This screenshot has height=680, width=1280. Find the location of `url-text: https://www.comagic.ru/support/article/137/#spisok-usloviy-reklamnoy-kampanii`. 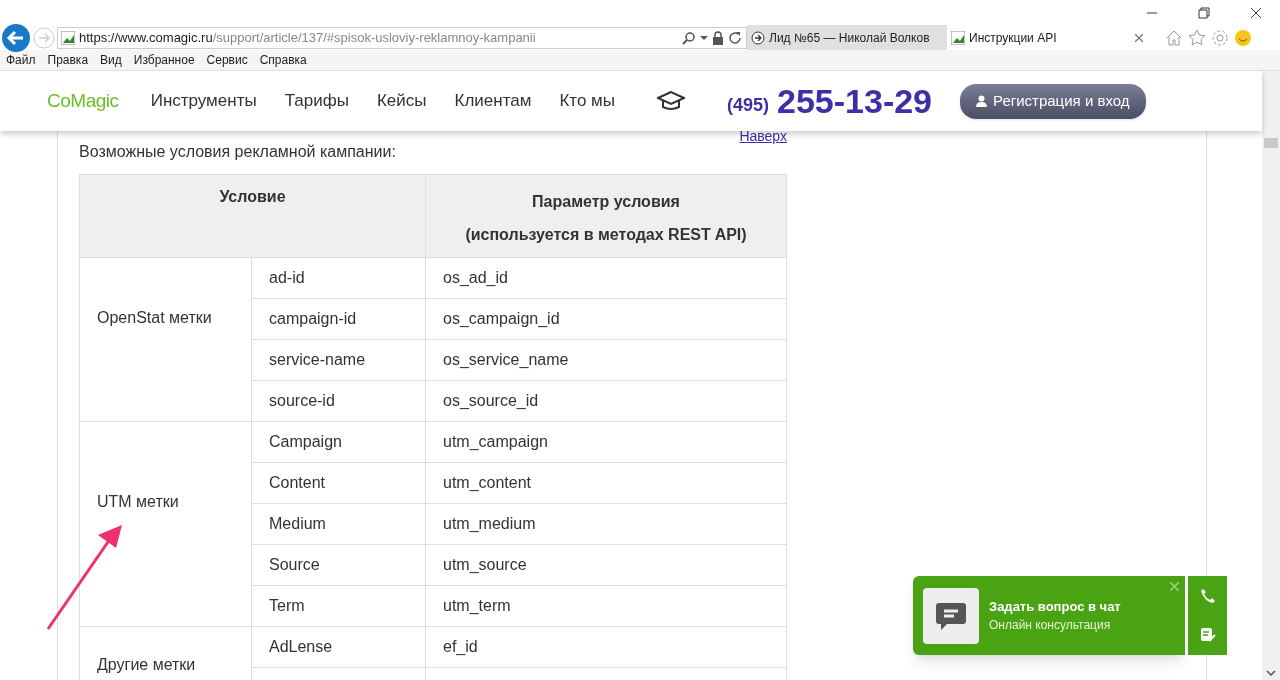

url-text: https://www.comagic.ru/support/article/137/#spisok-usloviy-reklamnoy-kampanii is located at coordinates (307, 37).